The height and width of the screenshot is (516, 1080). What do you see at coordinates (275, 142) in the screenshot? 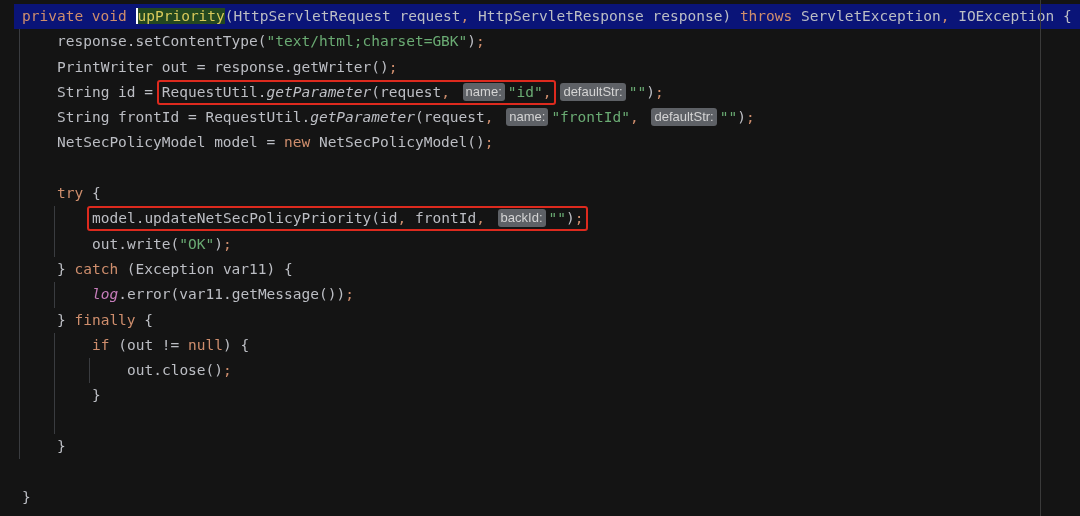
I see `code-text: NetSecPolicyModel model = new NetSecPolicyModel();` at bounding box center [275, 142].